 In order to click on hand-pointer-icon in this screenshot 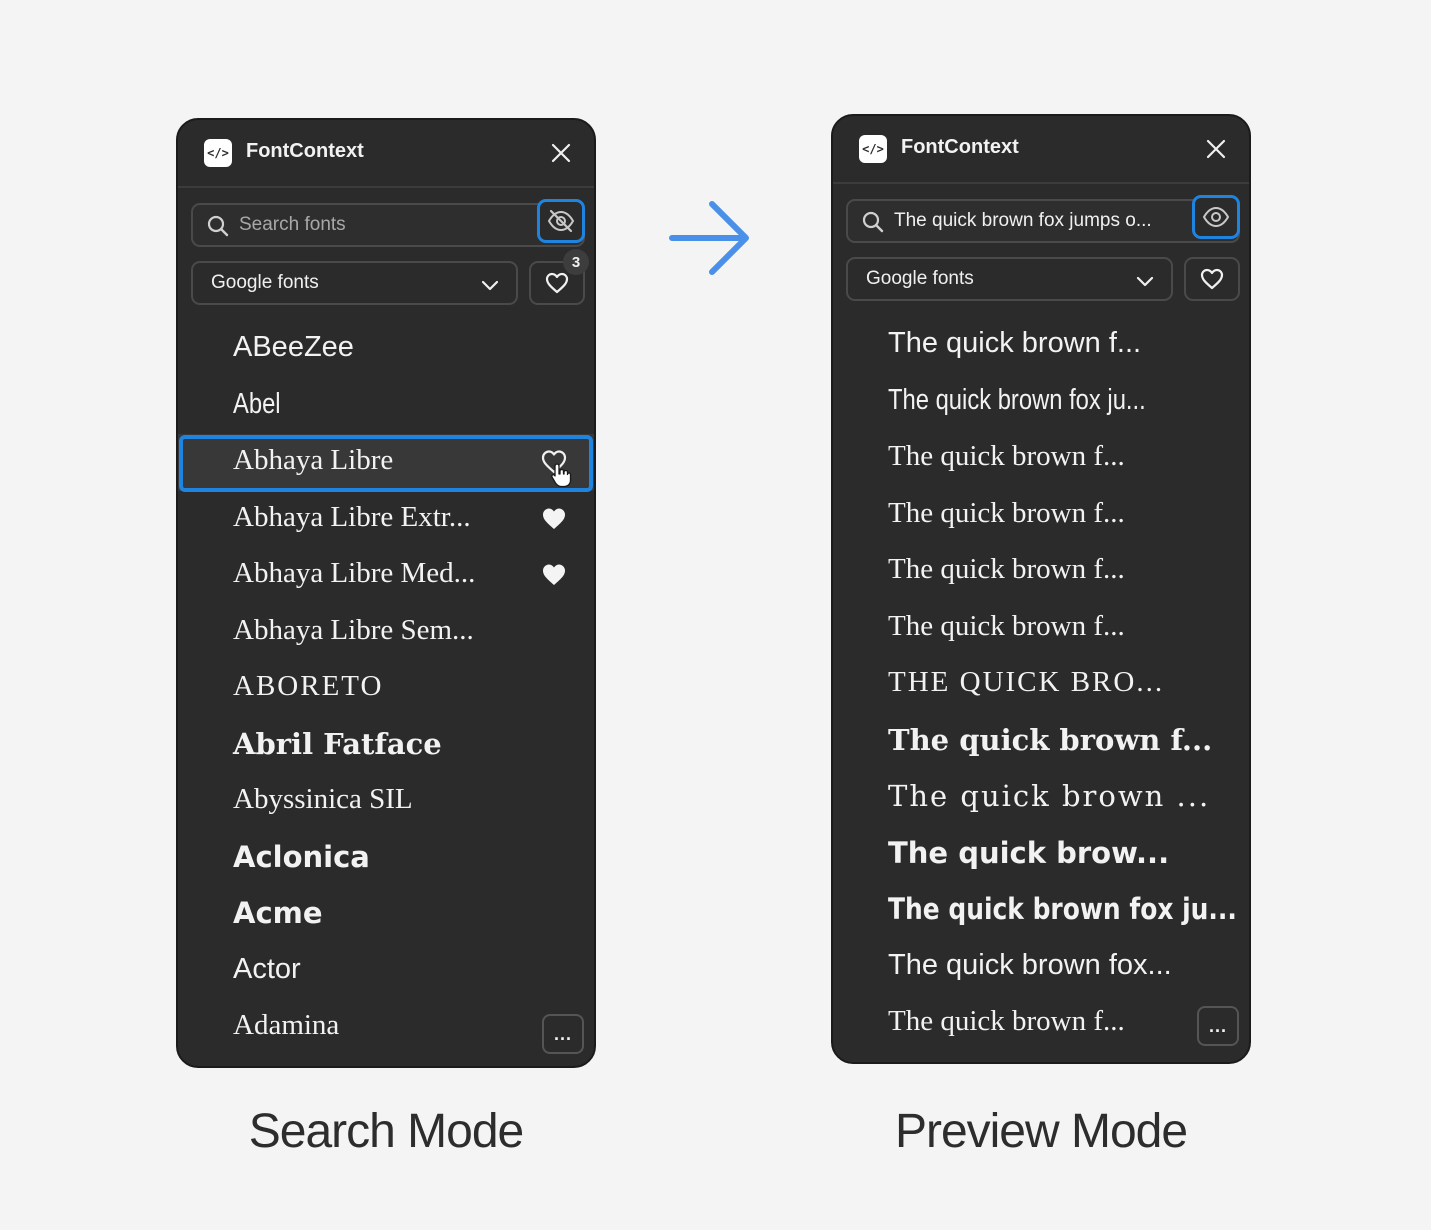, I will do `click(561, 475)`.